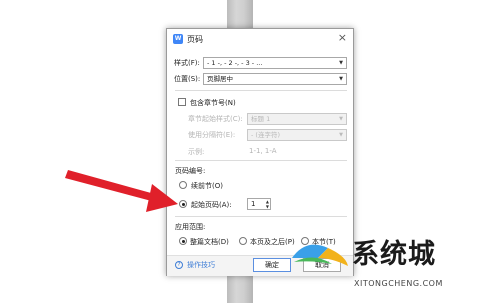  What do you see at coordinates (320, 255) in the screenshot?
I see `watermark-logo-icon` at bounding box center [320, 255].